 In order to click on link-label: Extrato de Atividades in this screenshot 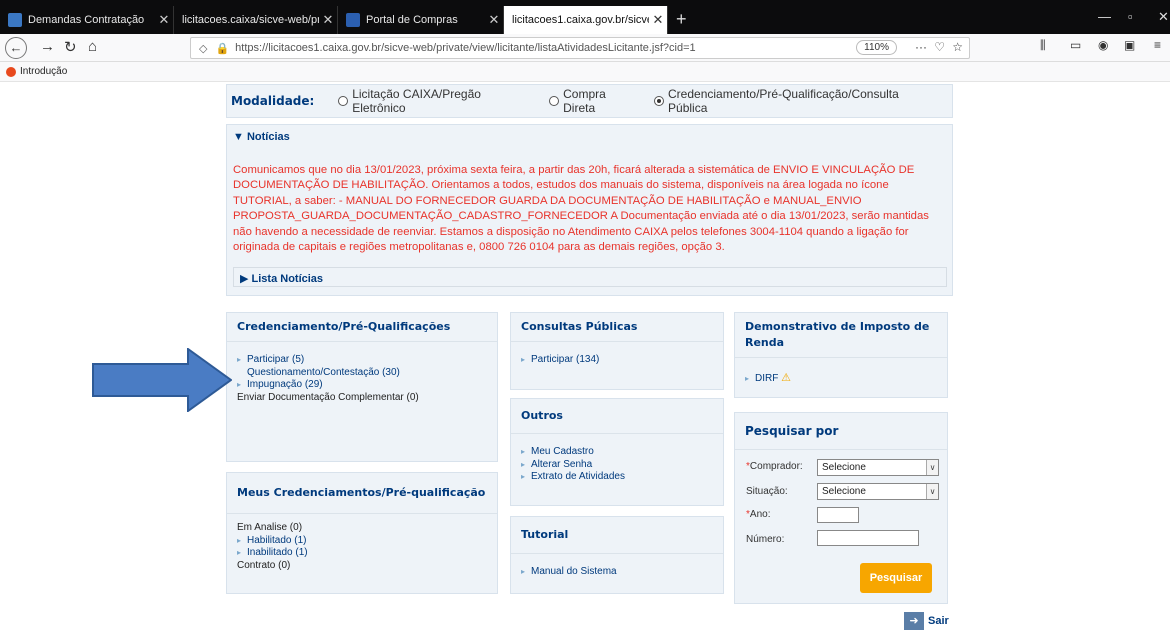, I will do `click(578, 476)`.